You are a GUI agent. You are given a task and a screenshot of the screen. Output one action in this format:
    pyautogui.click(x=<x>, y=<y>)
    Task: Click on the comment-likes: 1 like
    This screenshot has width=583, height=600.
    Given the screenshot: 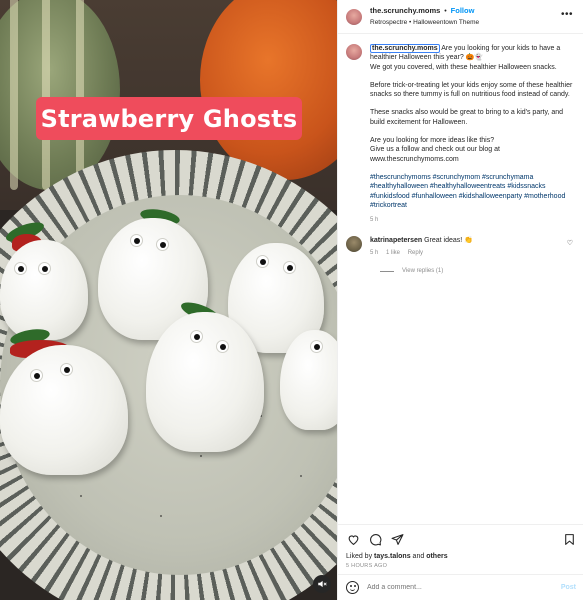 What is the action you would take?
    pyautogui.click(x=393, y=253)
    